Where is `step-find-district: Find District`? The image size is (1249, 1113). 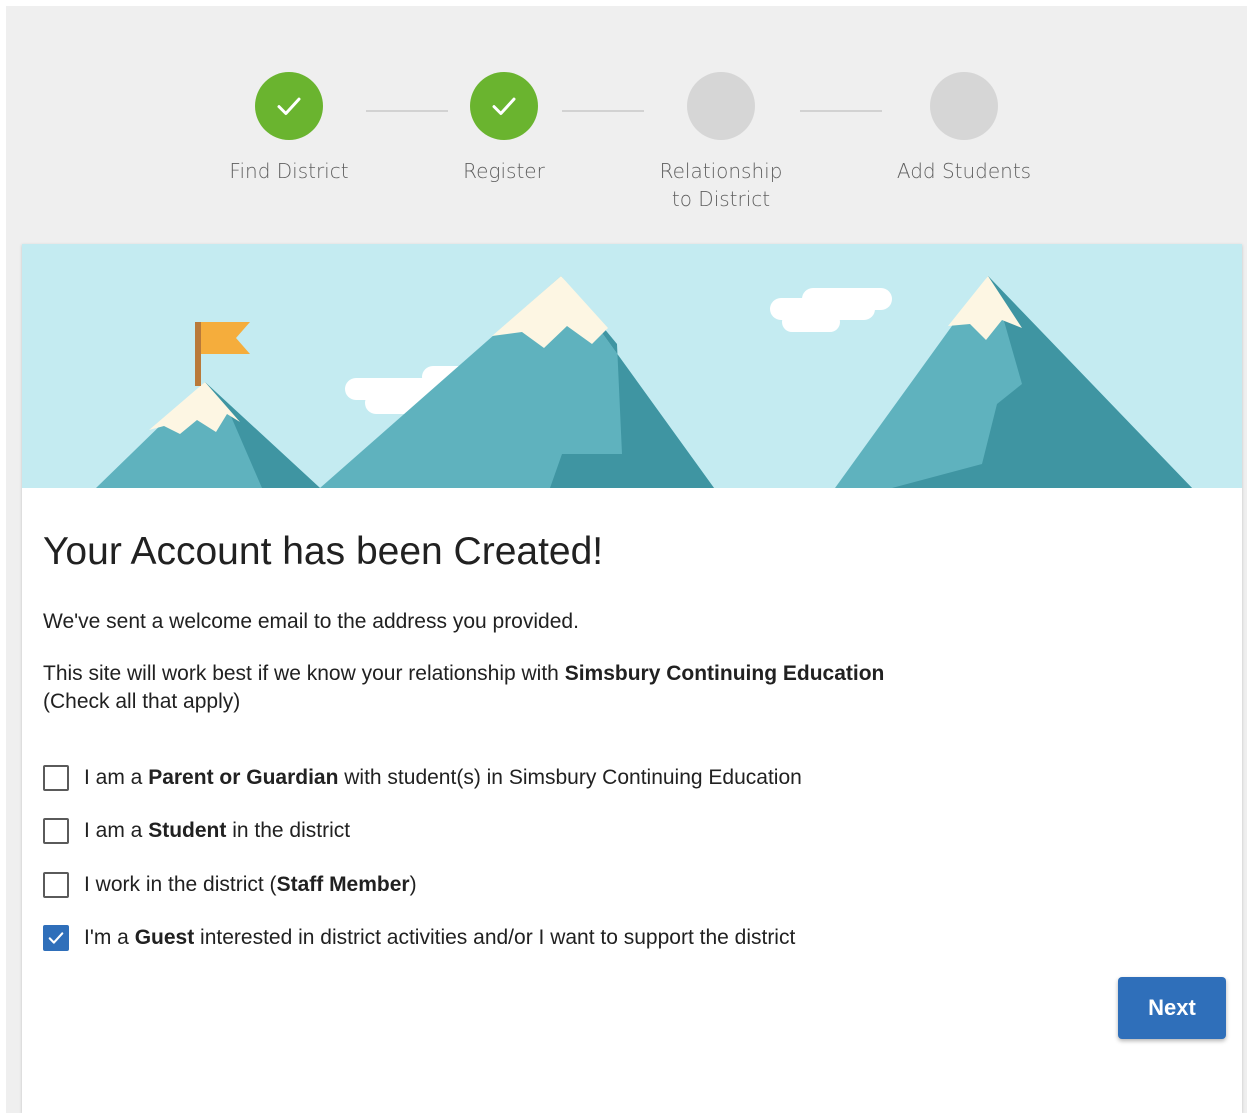
step-find-district: Find District is located at coordinates (289, 128).